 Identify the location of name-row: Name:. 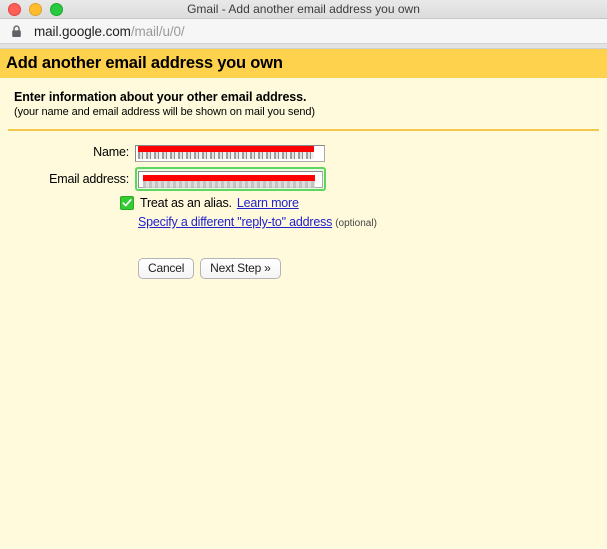
(303, 152).